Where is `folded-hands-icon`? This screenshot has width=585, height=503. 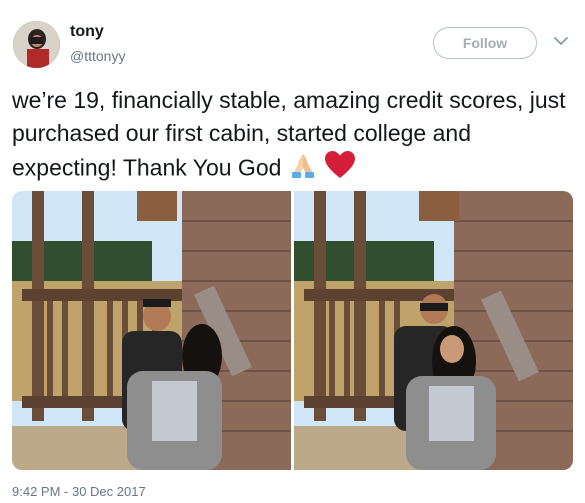 folded-hands-icon is located at coordinates (303, 169).